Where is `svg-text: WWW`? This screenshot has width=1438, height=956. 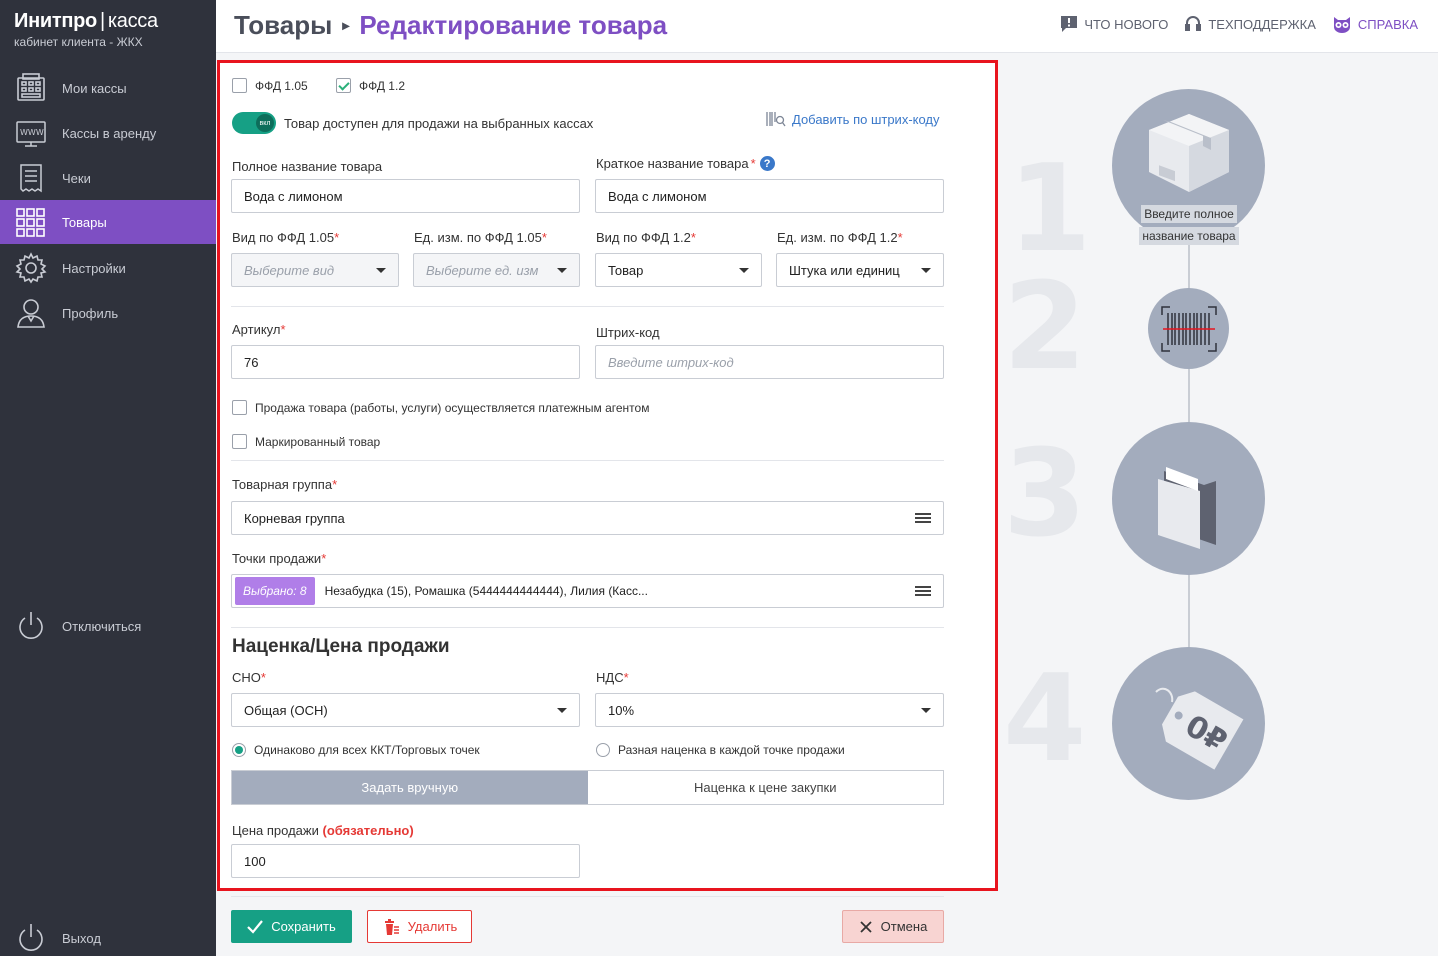
svg-text: WWW is located at coordinates (32, 132).